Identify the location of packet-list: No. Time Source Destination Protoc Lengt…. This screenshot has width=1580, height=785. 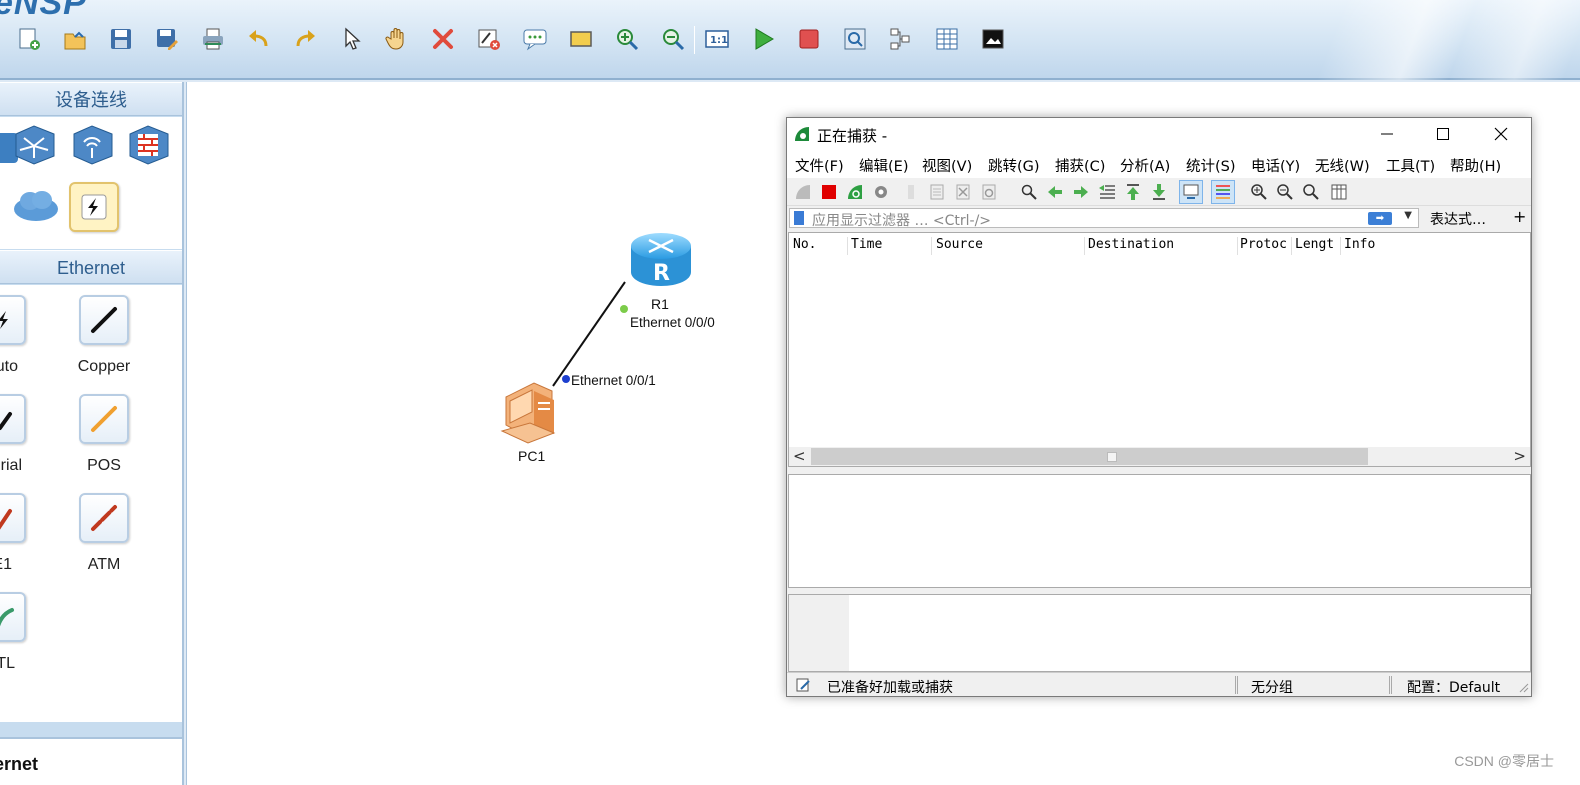
(1159, 349).